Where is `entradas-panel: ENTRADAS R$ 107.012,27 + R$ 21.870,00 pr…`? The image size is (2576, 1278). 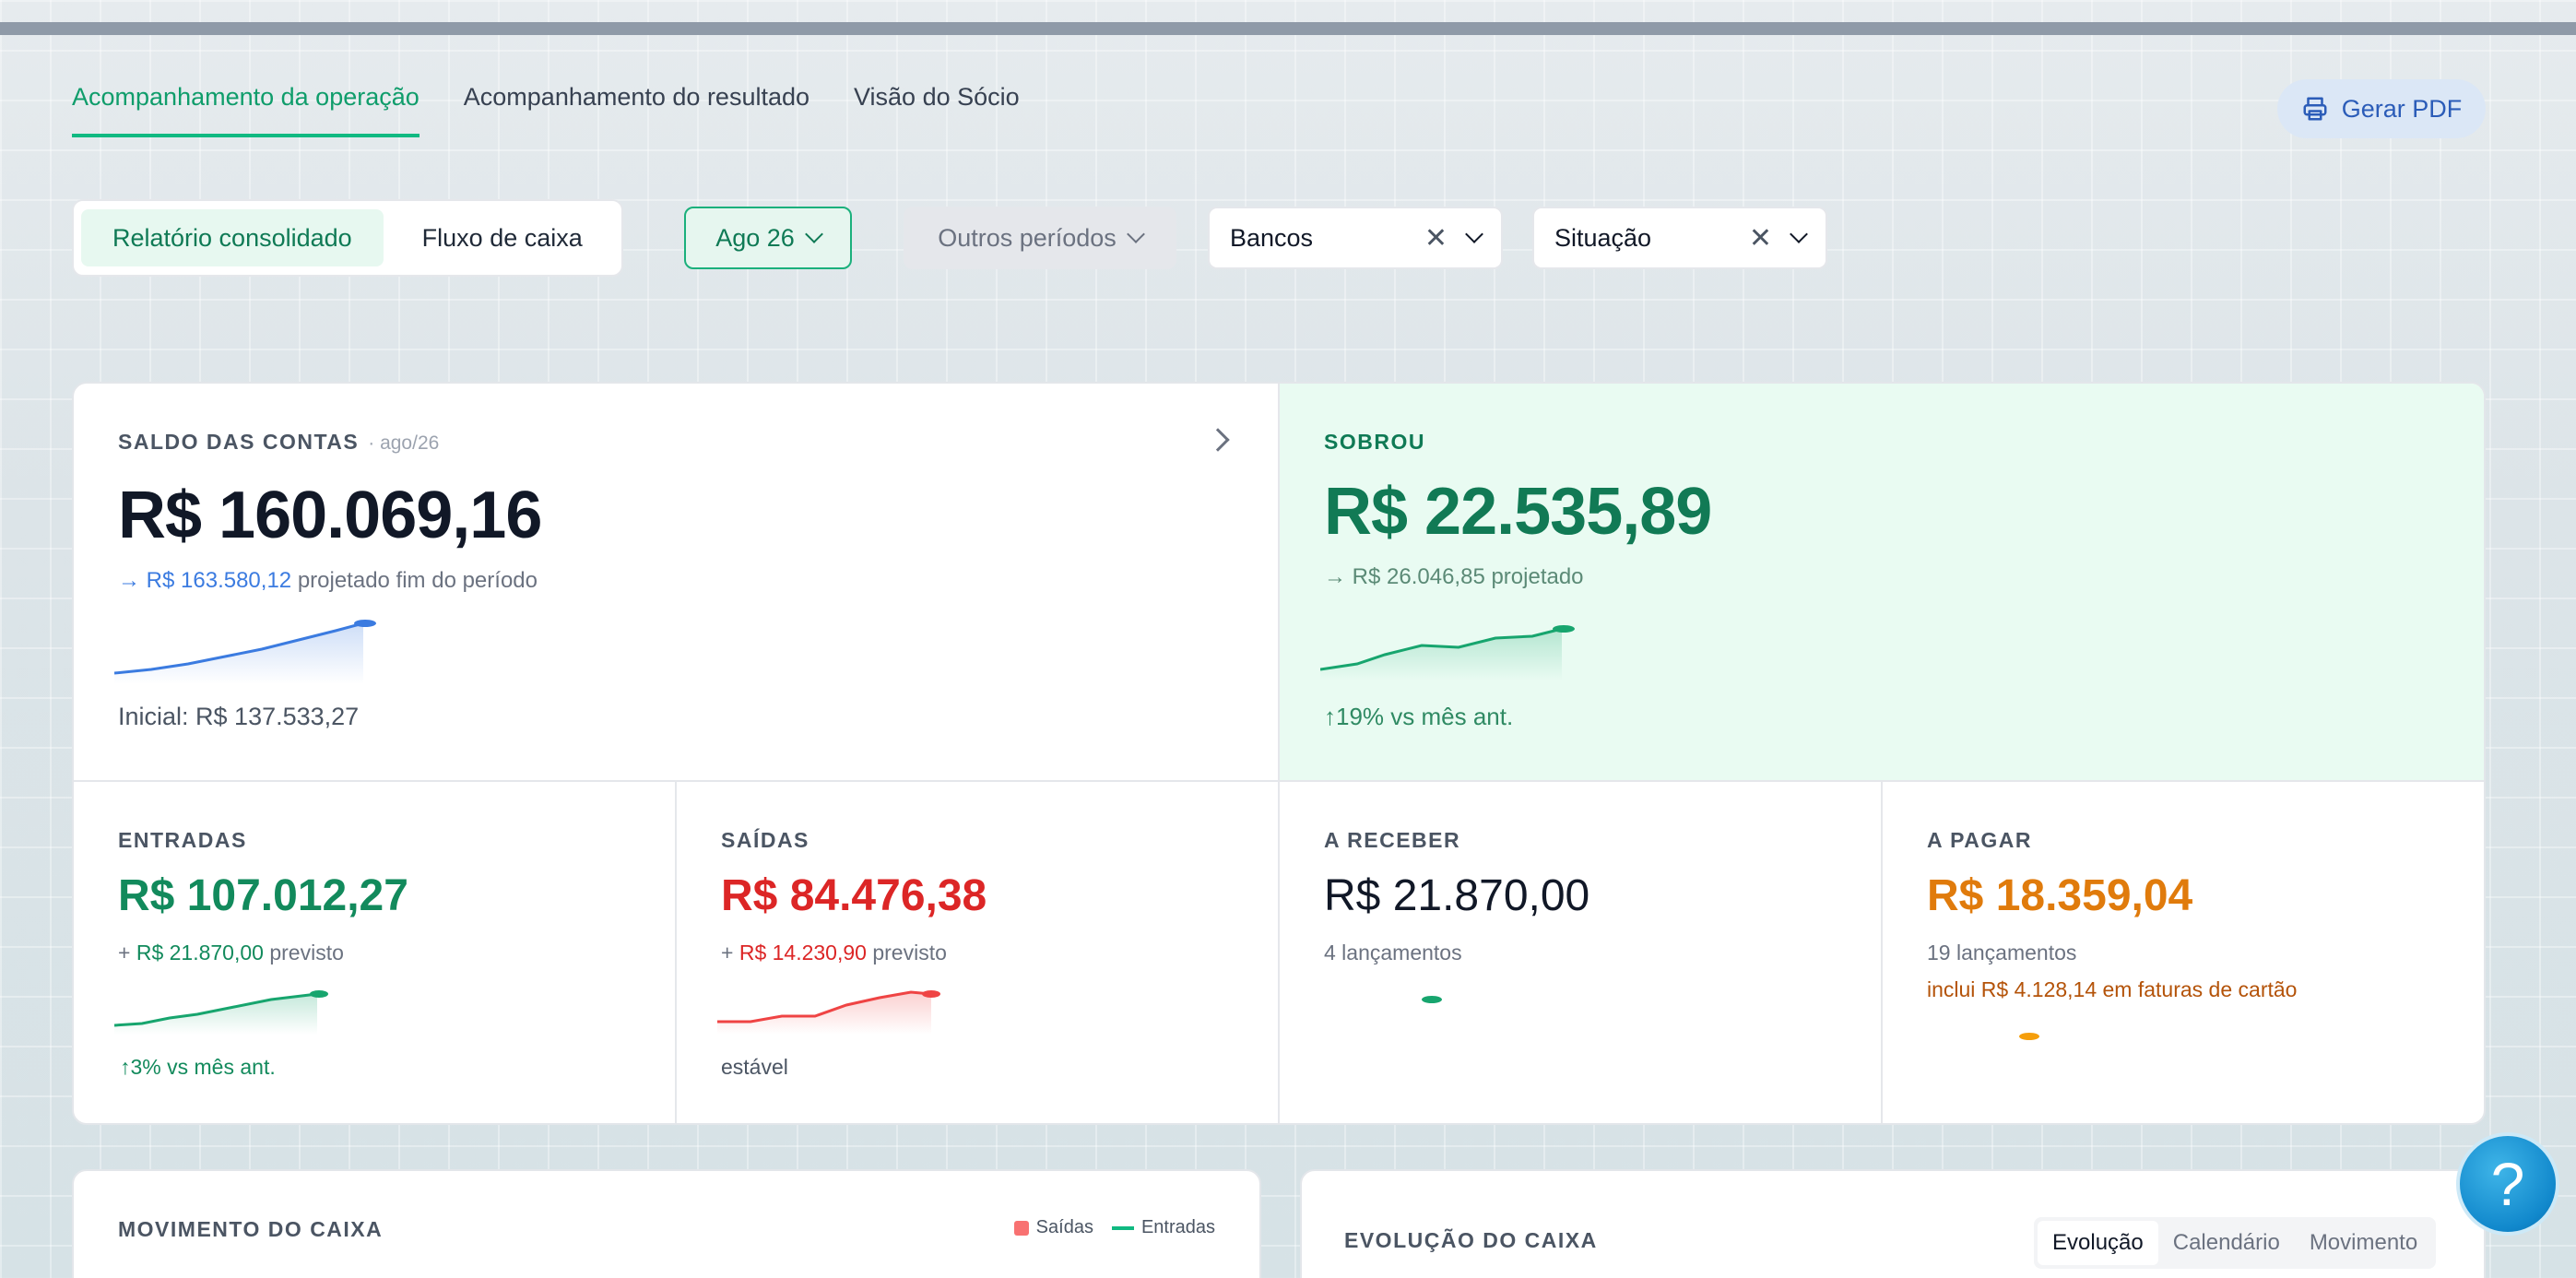
entradas-panel: ENTRADAS R$ 107.012,27 + R$ 21.870,00 pr… is located at coordinates (375, 953).